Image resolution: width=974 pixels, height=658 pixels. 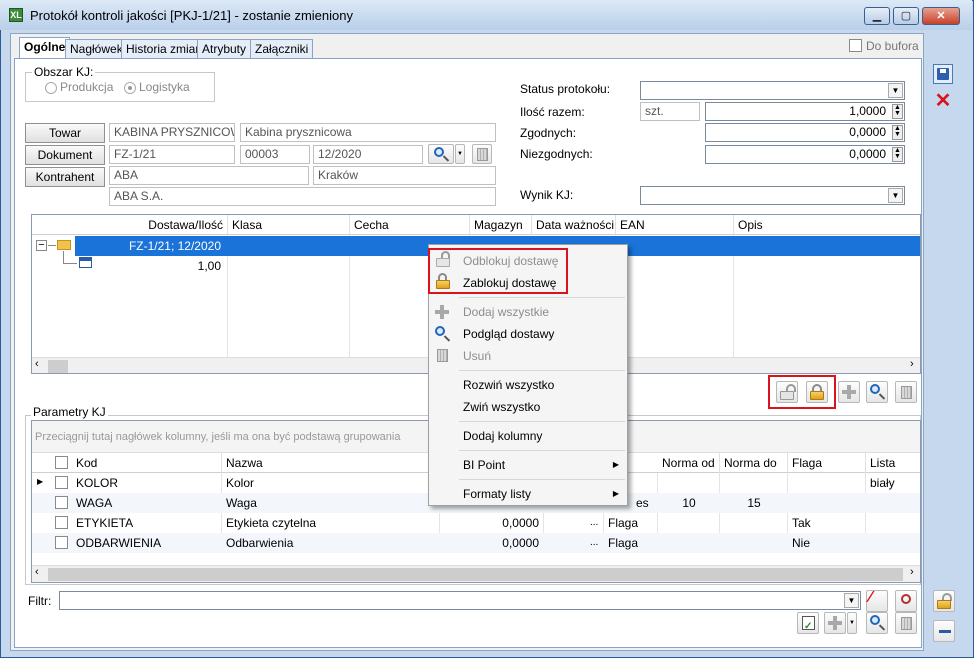 What do you see at coordinates (835, 623) in the screenshot?
I see `add-param-button` at bounding box center [835, 623].